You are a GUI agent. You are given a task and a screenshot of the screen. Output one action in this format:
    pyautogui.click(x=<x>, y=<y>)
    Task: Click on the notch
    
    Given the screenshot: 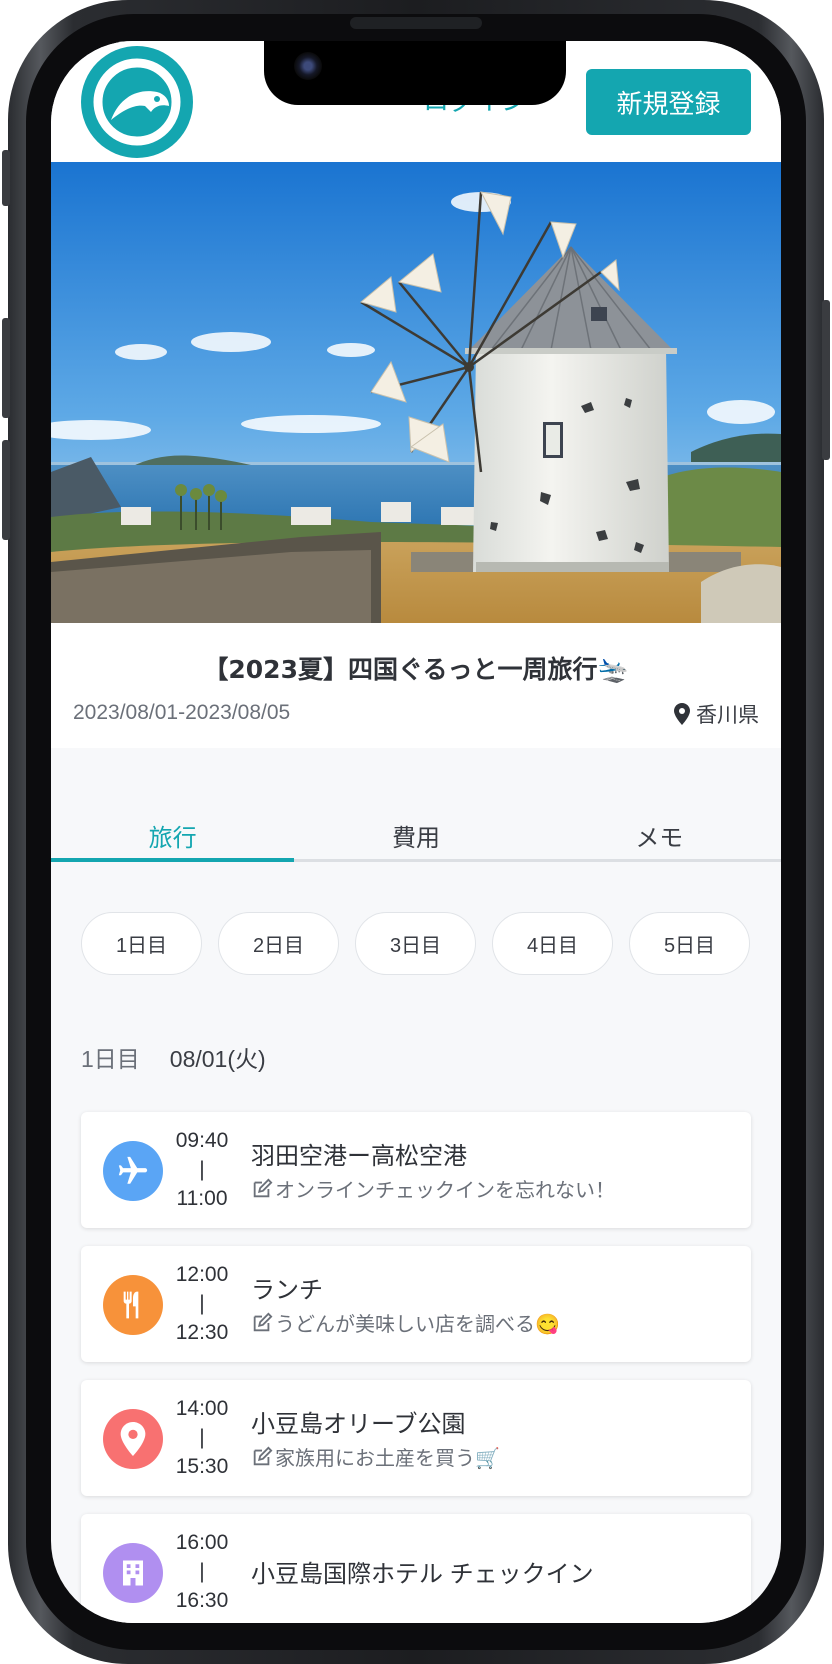 What is the action you would take?
    pyautogui.click(x=415, y=73)
    